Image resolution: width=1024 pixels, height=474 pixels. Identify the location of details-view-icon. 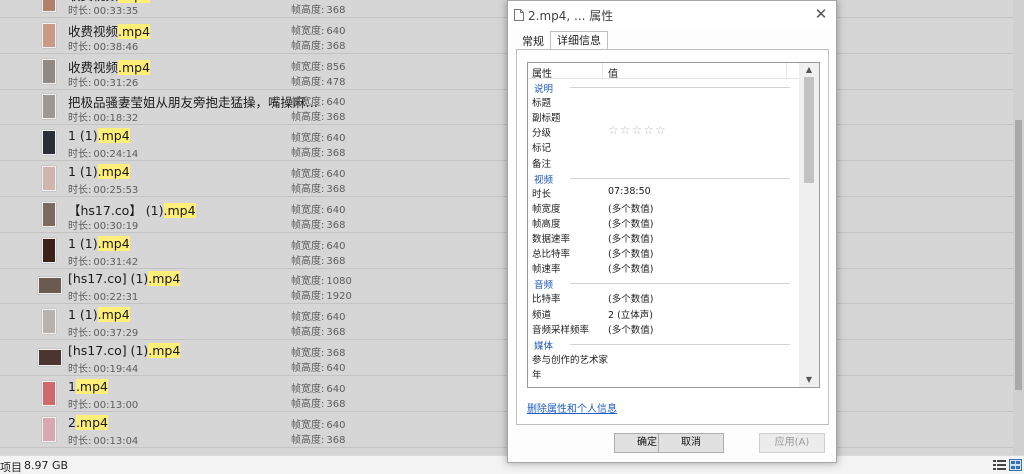
(999, 465).